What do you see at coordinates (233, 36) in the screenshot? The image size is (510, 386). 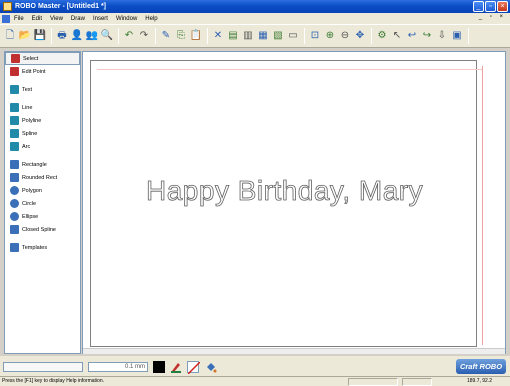 I see `align-icon: ▤` at bounding box center [233, 36].